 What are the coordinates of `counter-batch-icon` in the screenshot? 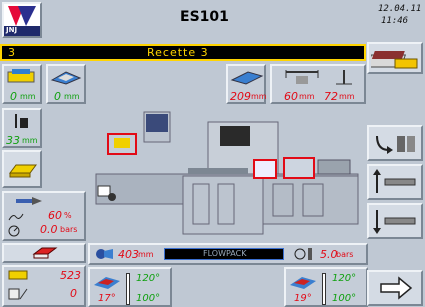 It's located at (18, 294).